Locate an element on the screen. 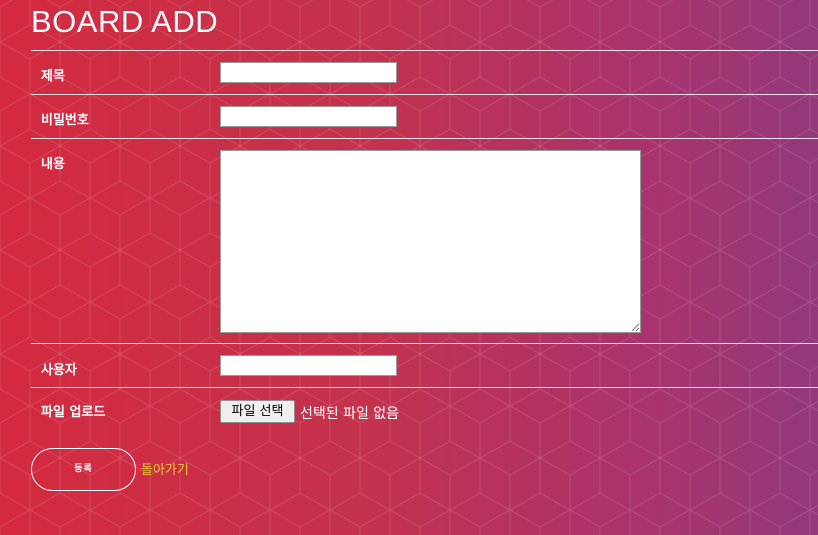 This screenshot has width=818, height=535. title-row: 제목 is located at coordinates (424, 72).